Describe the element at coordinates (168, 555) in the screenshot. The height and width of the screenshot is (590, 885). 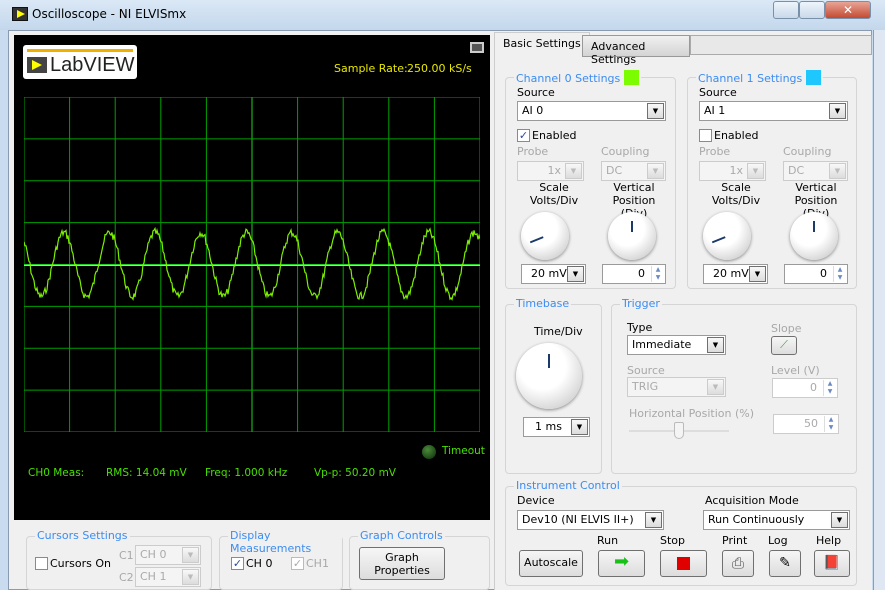
I see `c1-select: CH 0 ▼` at that location.